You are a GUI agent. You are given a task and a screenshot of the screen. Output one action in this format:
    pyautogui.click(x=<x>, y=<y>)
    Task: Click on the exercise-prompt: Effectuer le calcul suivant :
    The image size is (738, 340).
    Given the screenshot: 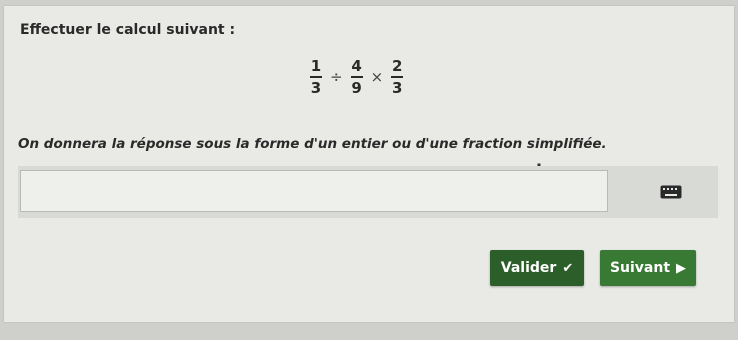 What is the action you would take?
    pyautogui.click(x=128, y=30)
    